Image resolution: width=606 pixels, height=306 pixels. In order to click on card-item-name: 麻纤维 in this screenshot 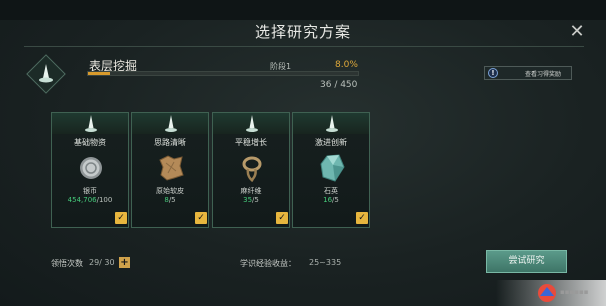, I will do `click(251, 191)`.